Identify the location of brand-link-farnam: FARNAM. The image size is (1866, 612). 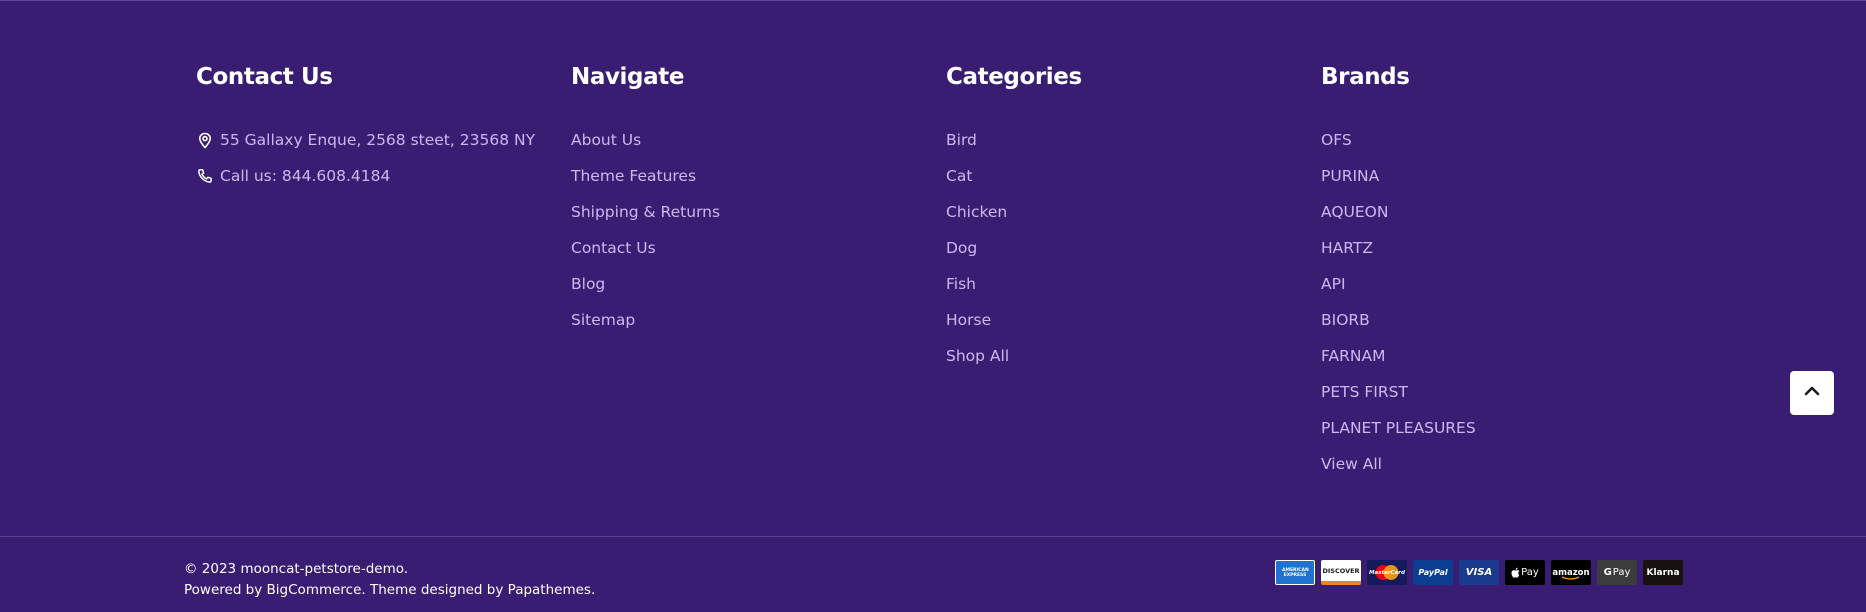
(1353, 356).